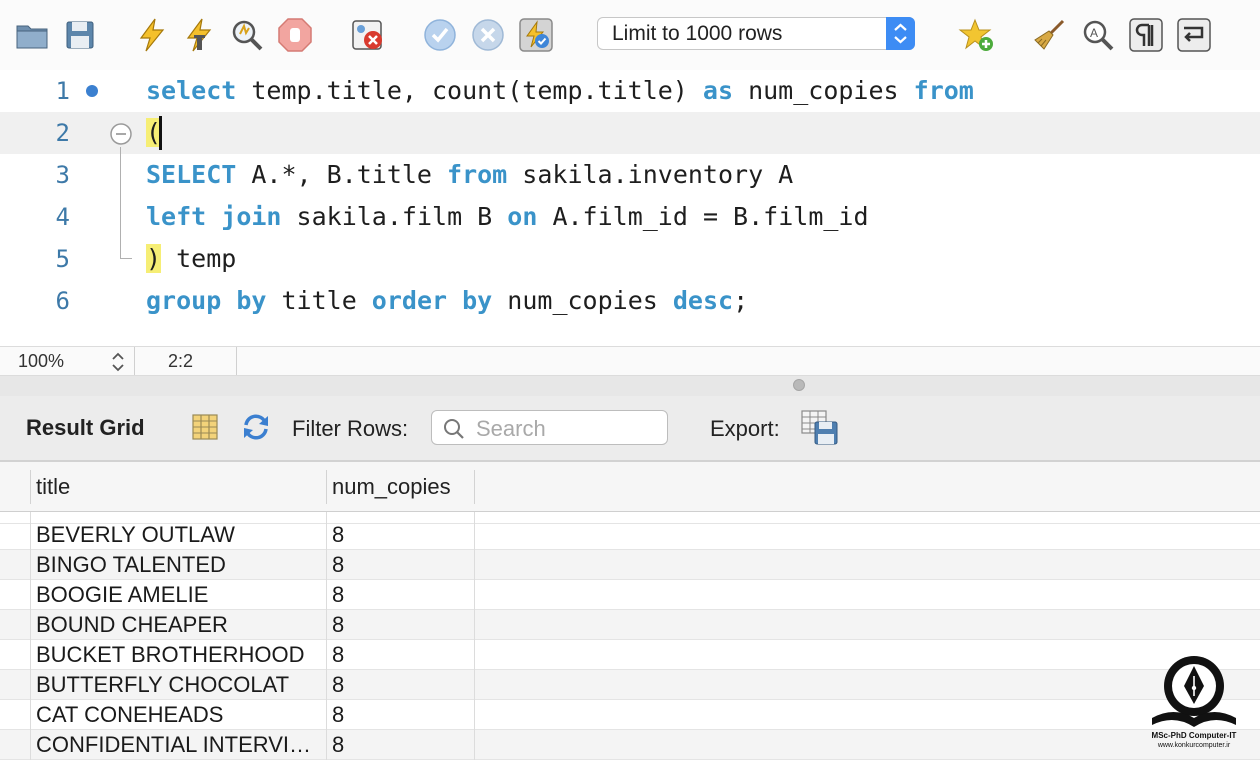  What do you see at coordinates (92, 91) in the screenshot?
I see `statement-marker-icon` at bounding box center [92, 91].